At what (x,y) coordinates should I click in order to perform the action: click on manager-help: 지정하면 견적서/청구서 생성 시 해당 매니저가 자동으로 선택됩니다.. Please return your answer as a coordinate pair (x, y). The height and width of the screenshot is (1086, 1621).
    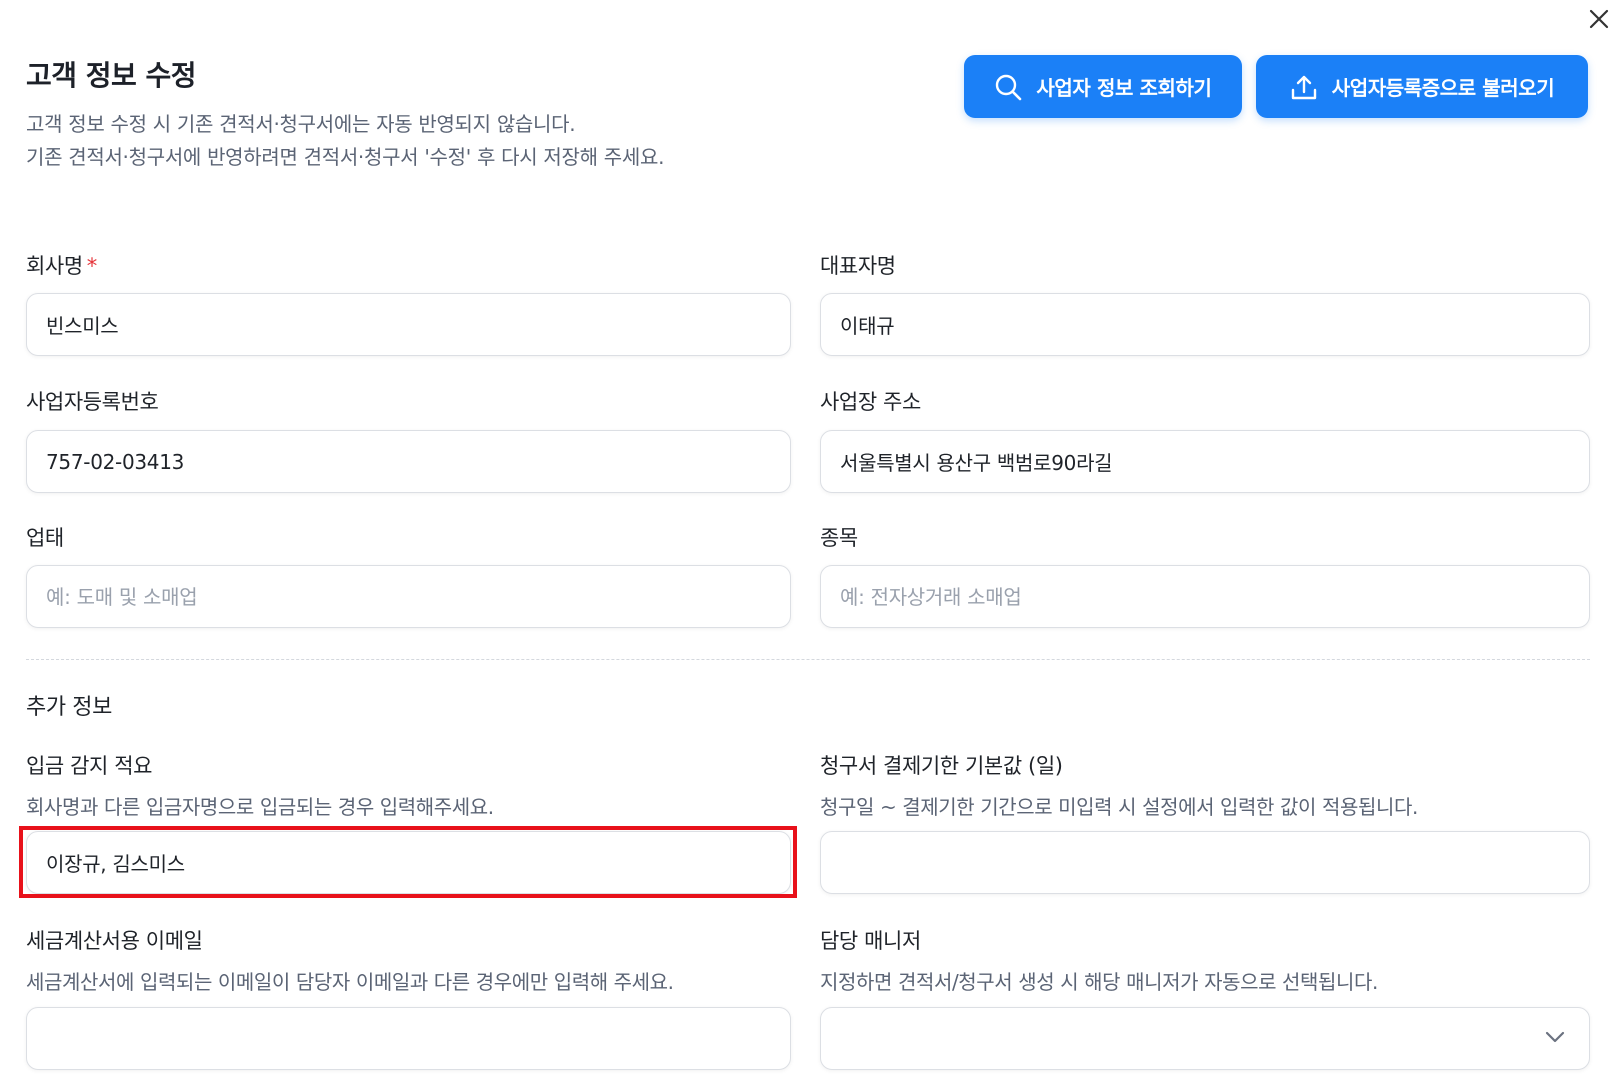
    Looking at the image, I should click on (1099, 982).